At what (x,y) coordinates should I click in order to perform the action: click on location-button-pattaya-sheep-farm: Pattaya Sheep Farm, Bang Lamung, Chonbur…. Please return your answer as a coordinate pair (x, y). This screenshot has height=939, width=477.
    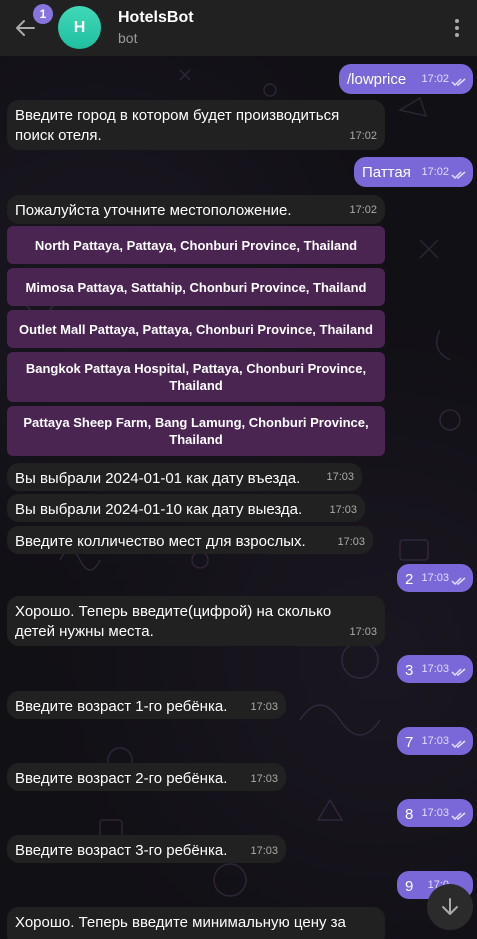
    Looking at the image, I should click on (196, 431).